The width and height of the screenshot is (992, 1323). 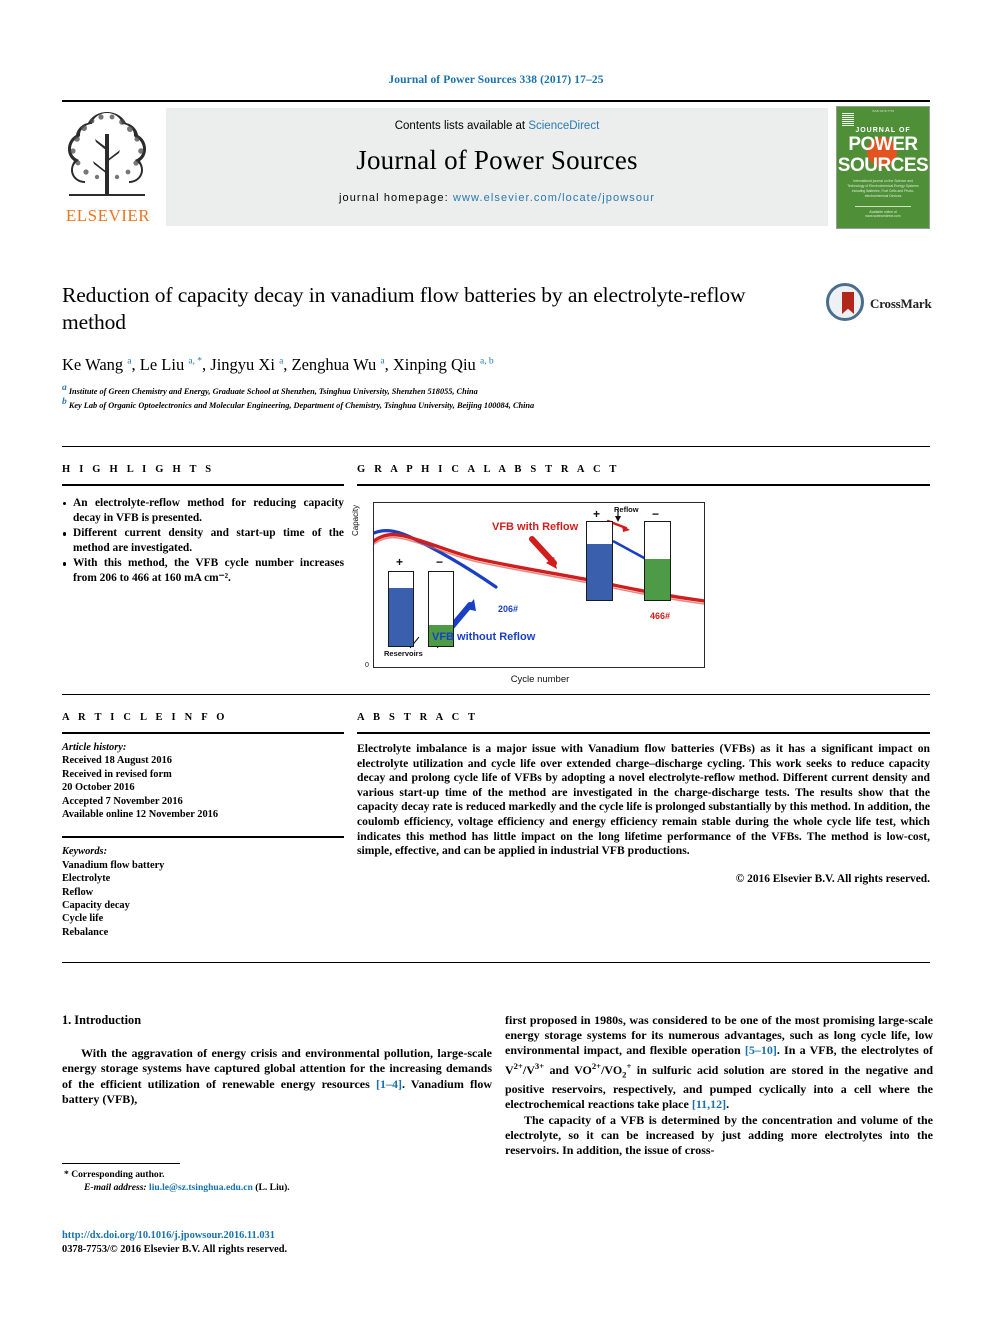 What do you see at coordinates (78, 892) in the screenshot?
I see `keyword-item: Reflow` at bounding box center [78, 892].